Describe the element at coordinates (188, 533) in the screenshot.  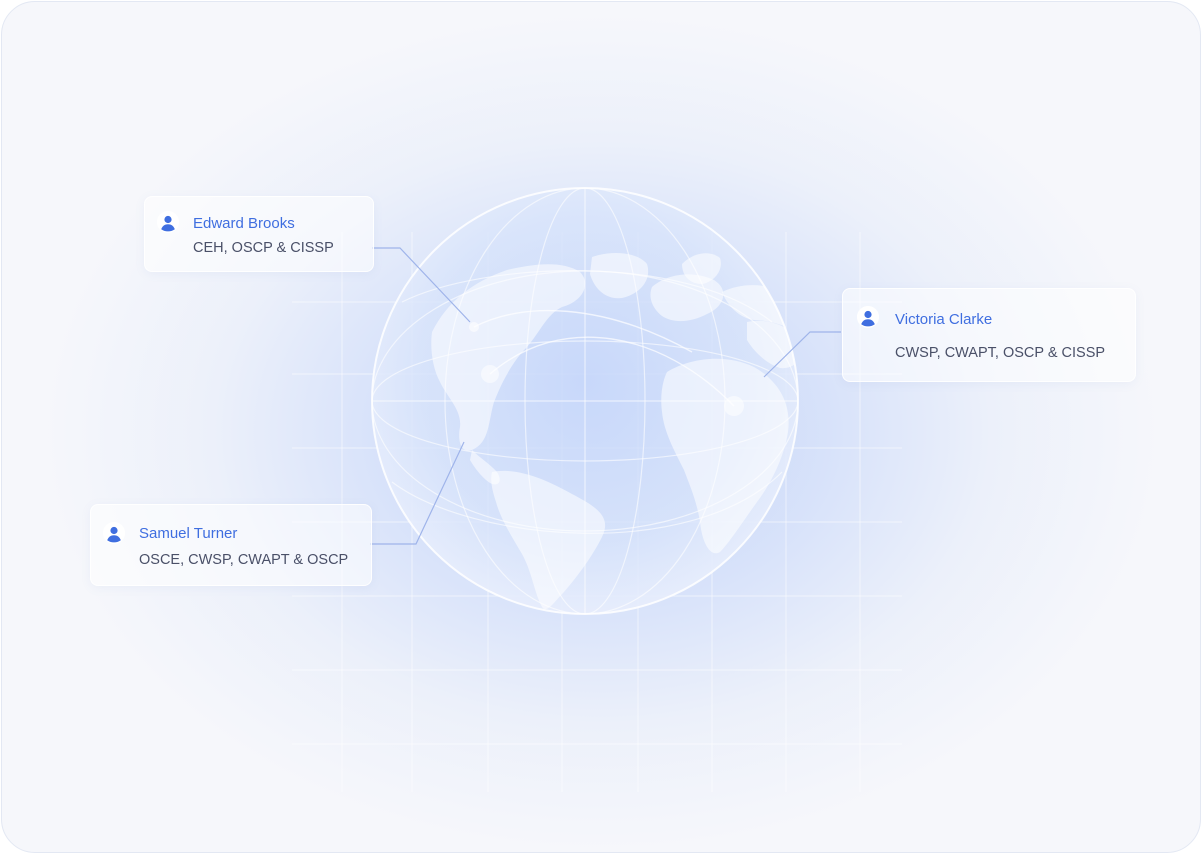
I see `expert-name: Samuel Turner` at that location.